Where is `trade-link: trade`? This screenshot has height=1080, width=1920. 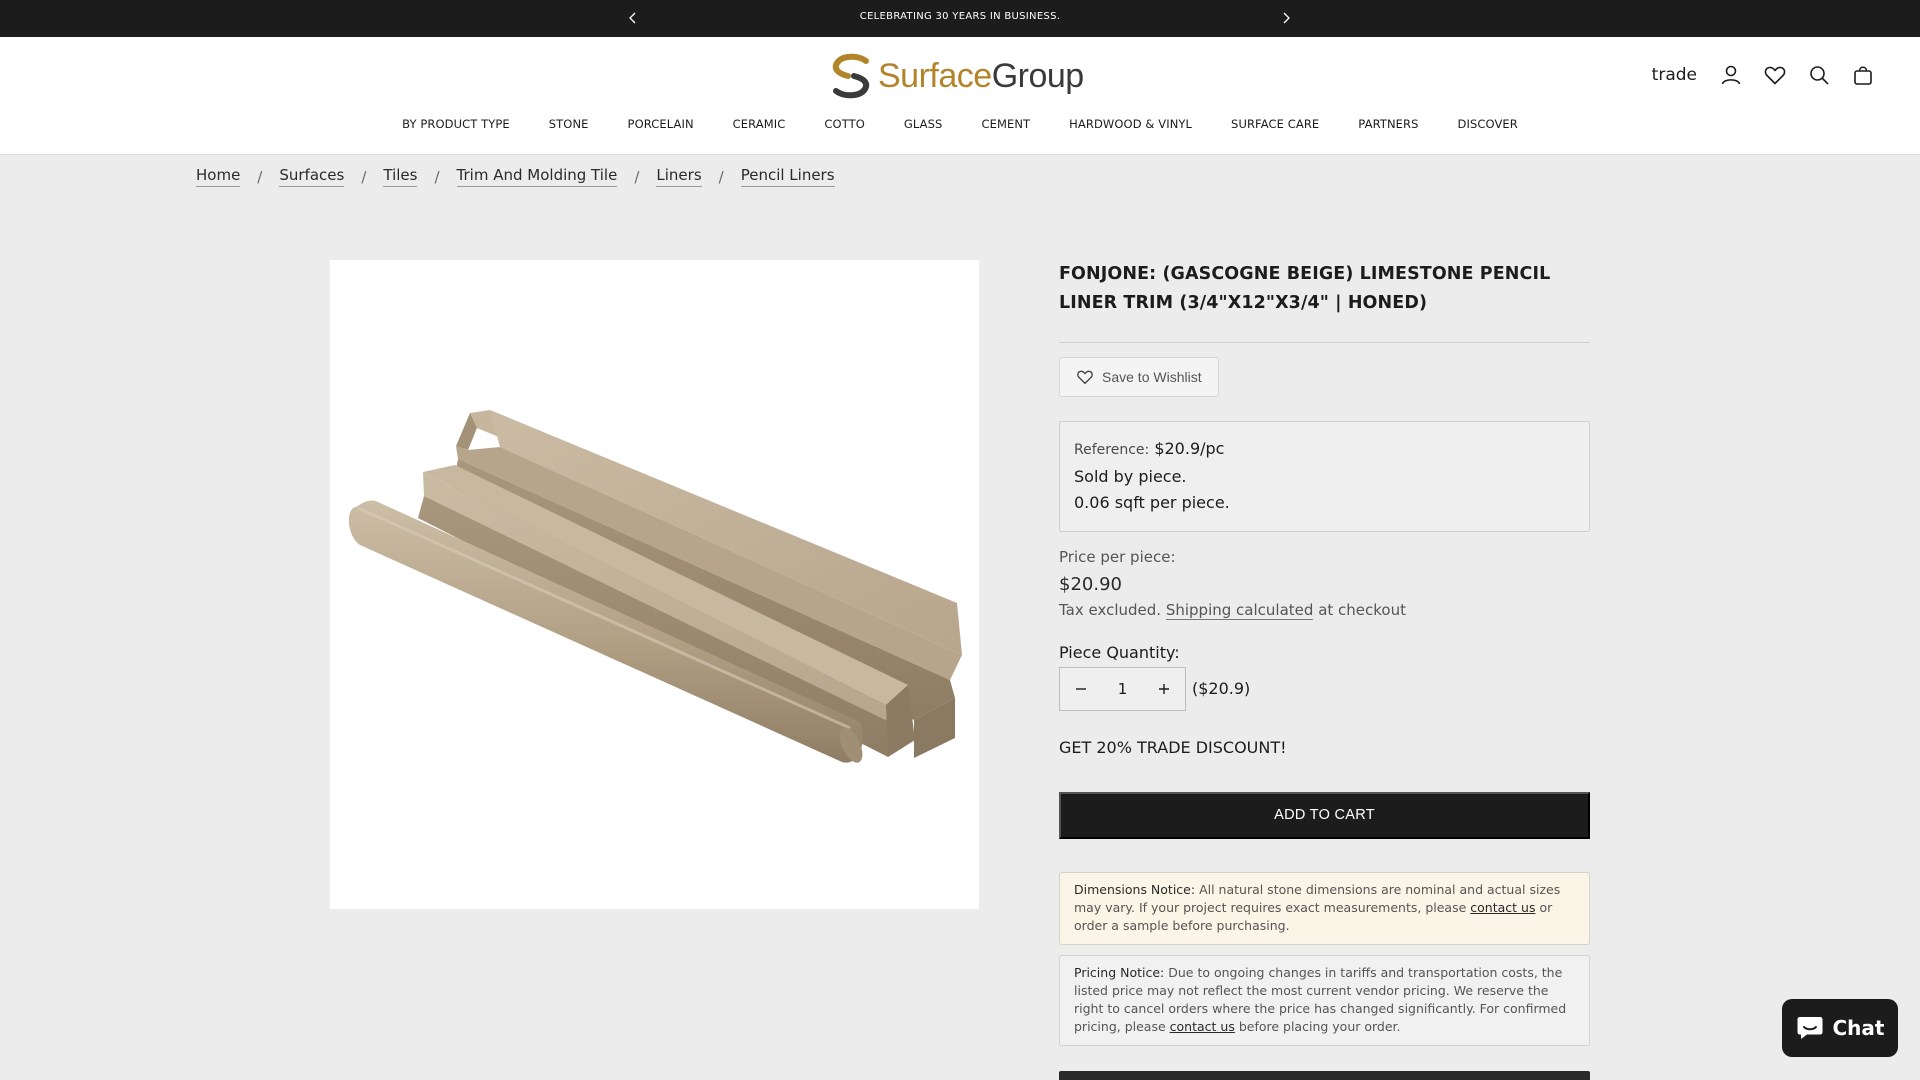
trade-link: trade is located at coordinates (1674, 75).